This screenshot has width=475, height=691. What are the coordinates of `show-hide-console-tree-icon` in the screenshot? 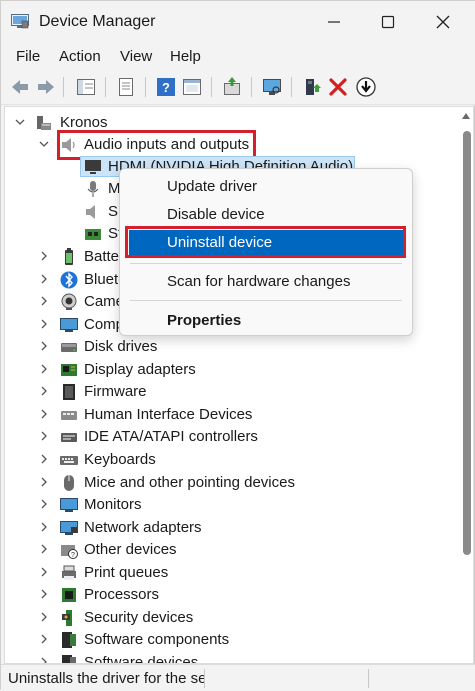 It's located at (86, 87).